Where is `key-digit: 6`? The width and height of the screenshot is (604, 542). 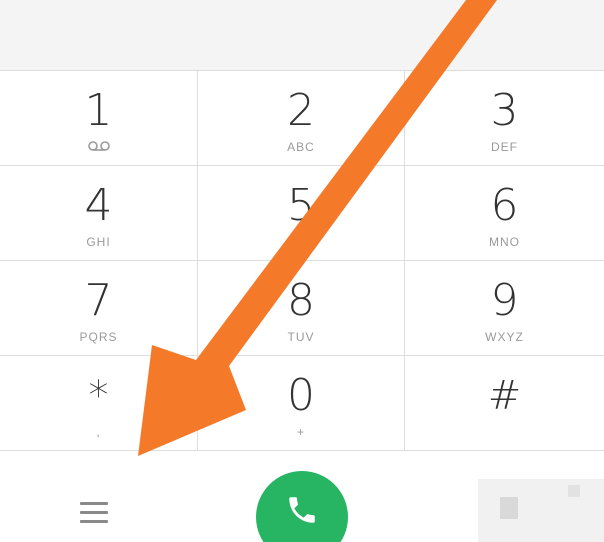
key-digit: 6 is located at coordinates (504, 205).